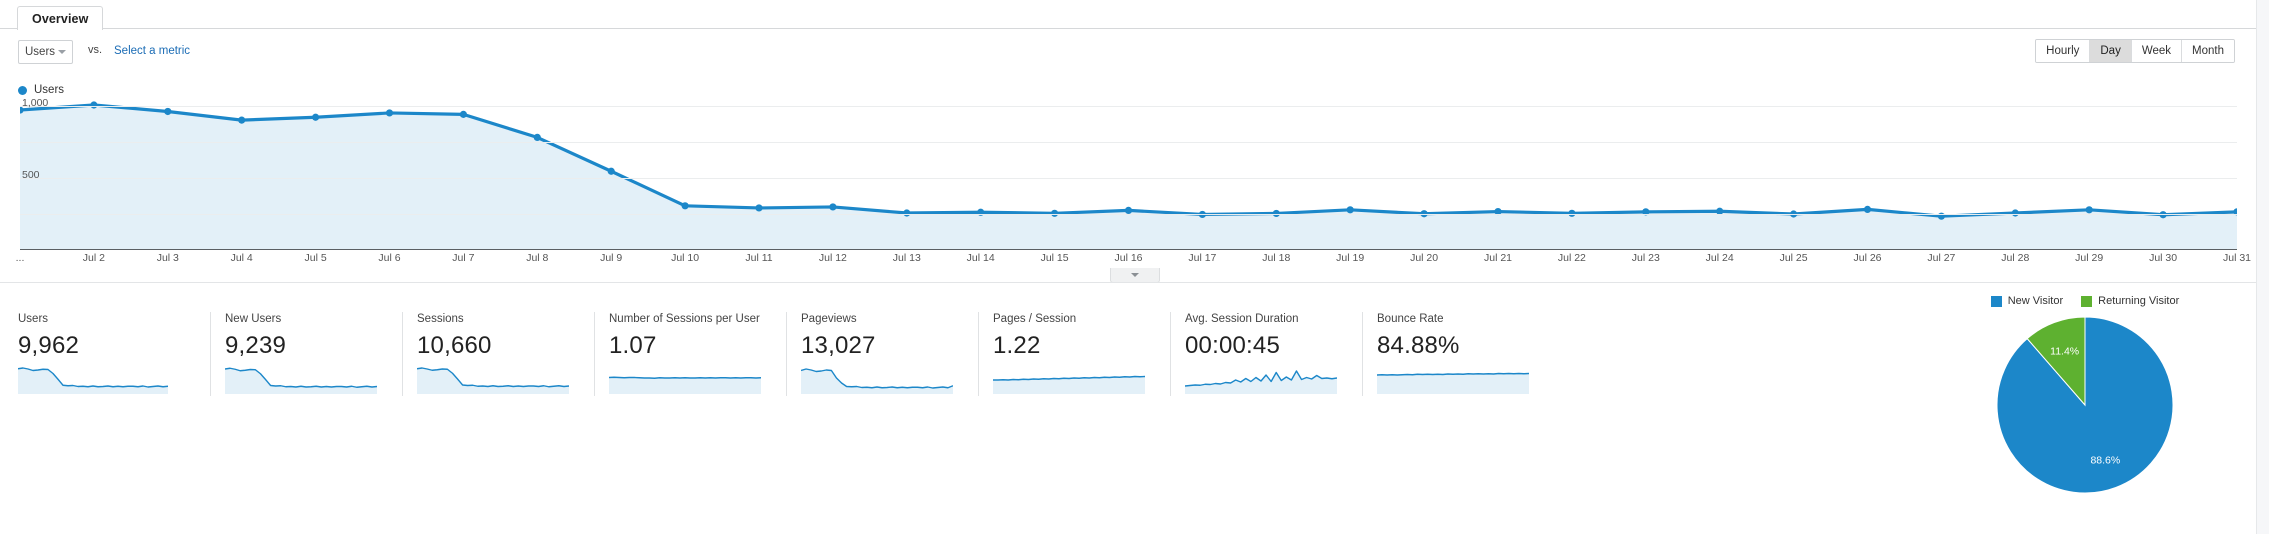  What do you see at coordinates (1128, 258) in the screenshot?
I see `x-tick-label: Jul 16` at bounding box center [1128, 258].